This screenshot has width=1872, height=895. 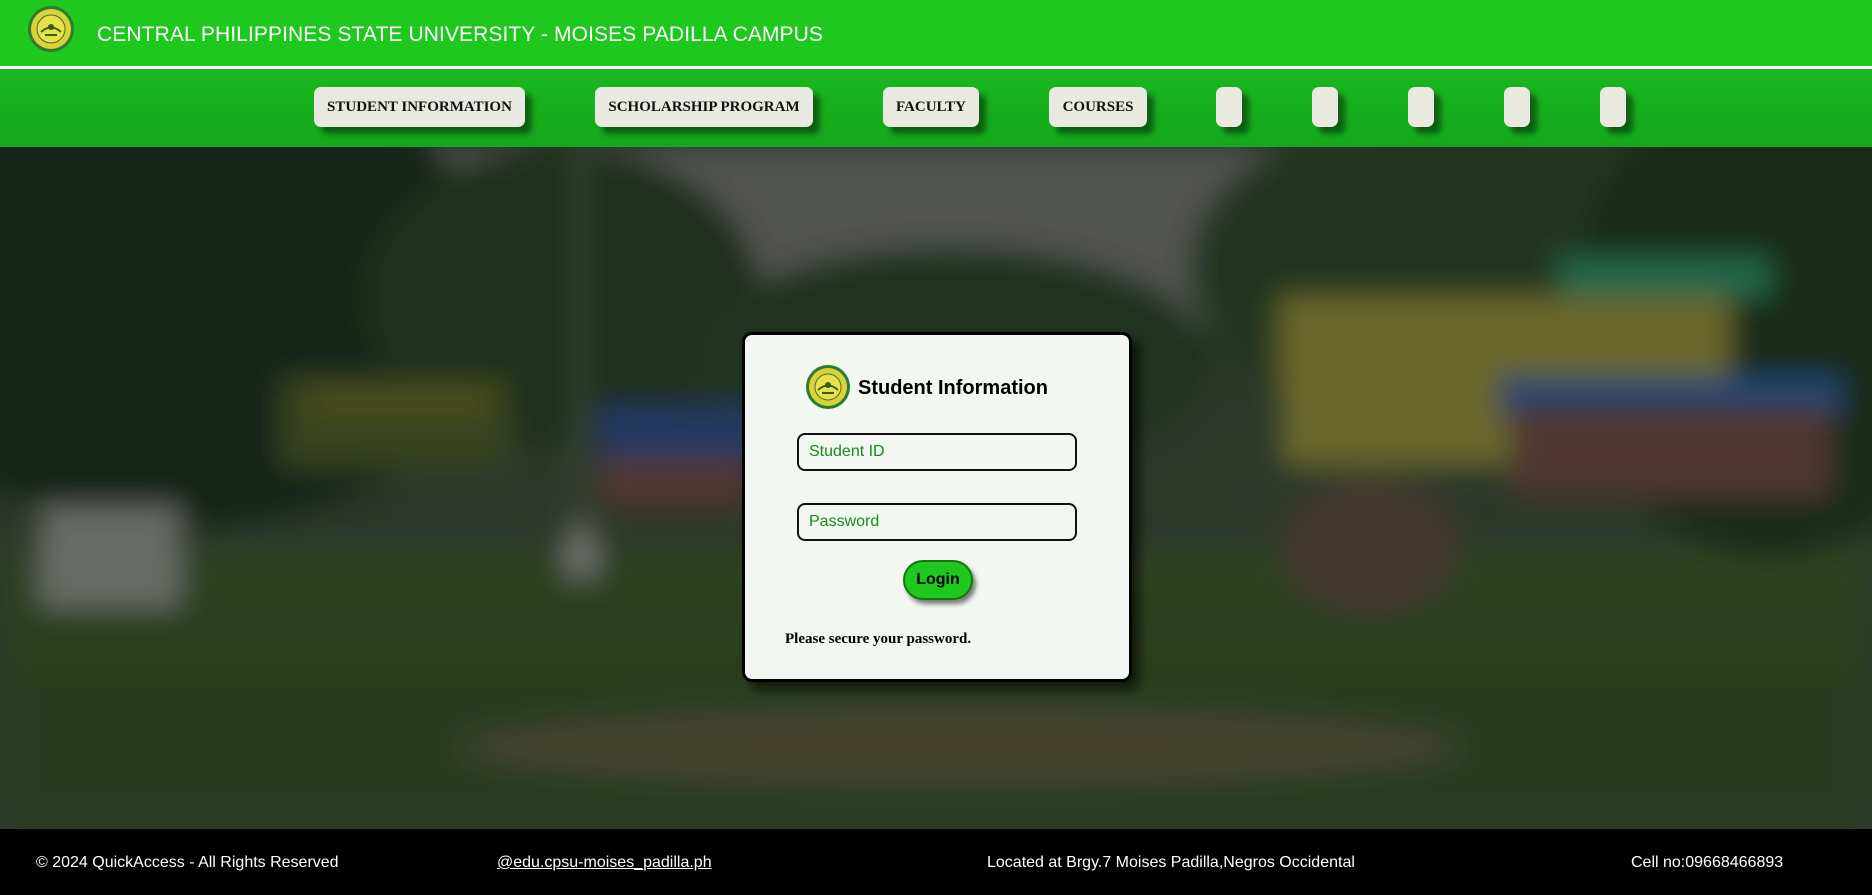 I want to click on social-link: @edu.cpsu-moises_padilla.ph, so click(x=604, y=862).